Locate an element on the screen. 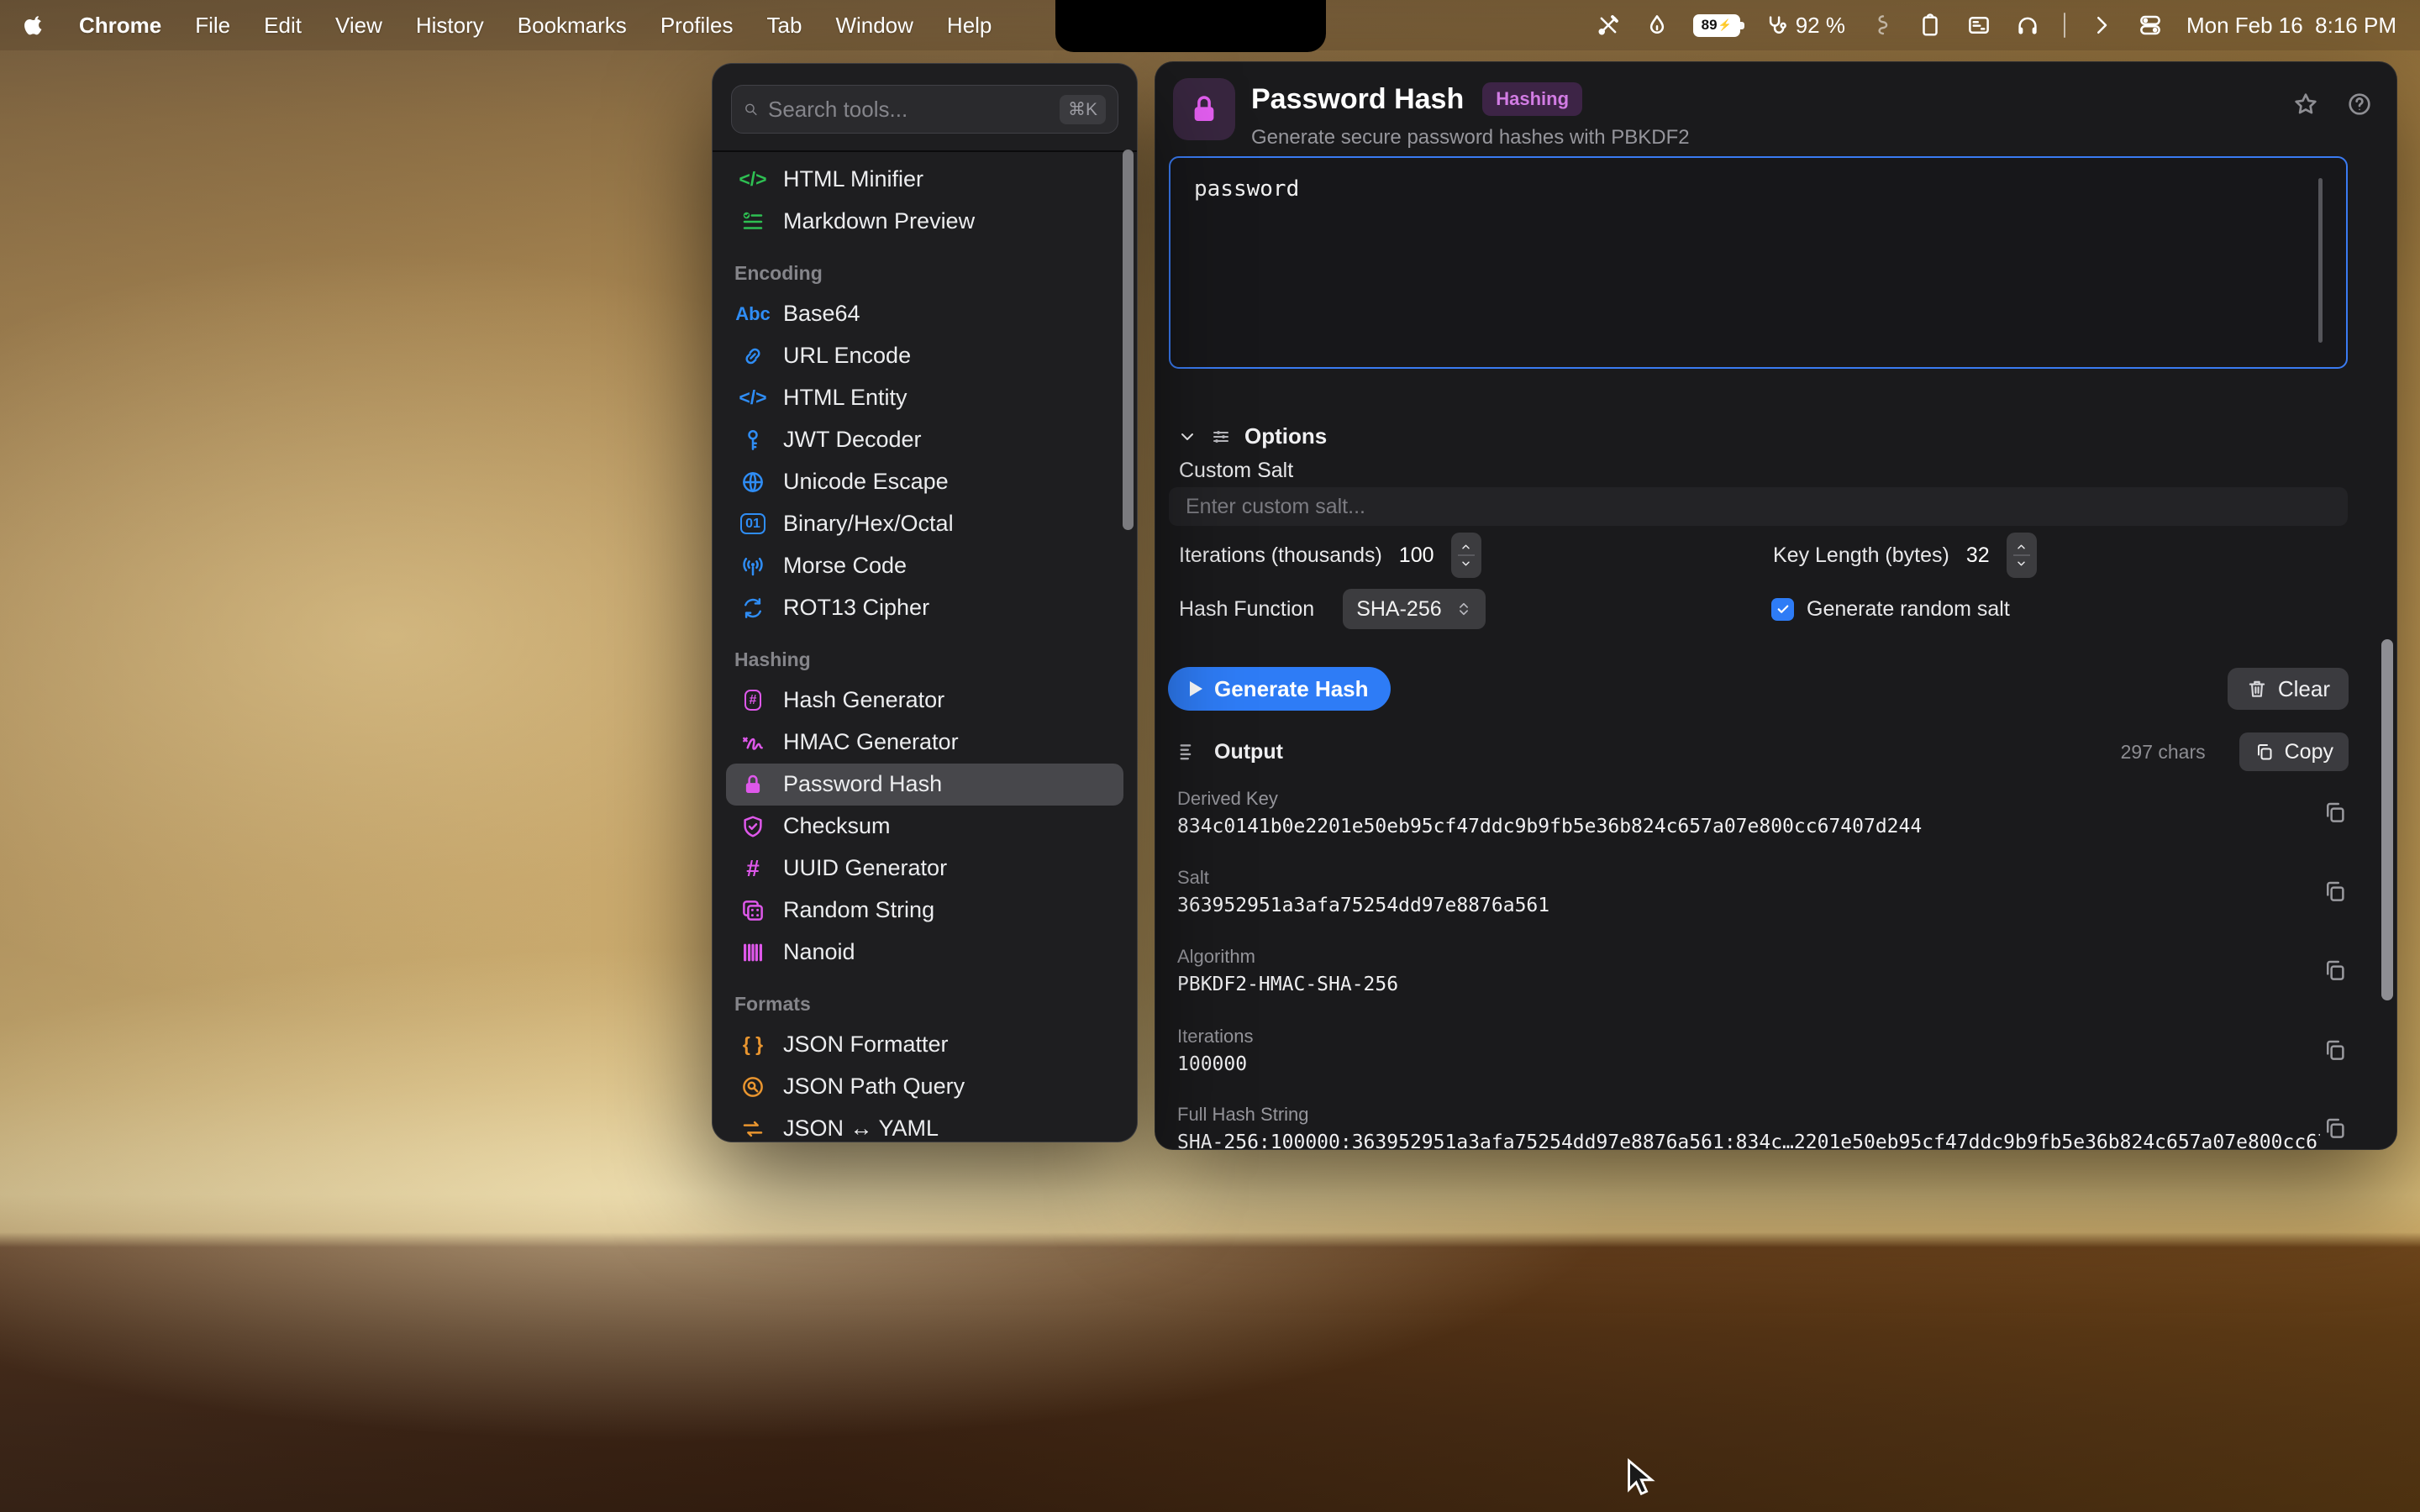  iterations-stepper is located at coordinates (1466, 555).